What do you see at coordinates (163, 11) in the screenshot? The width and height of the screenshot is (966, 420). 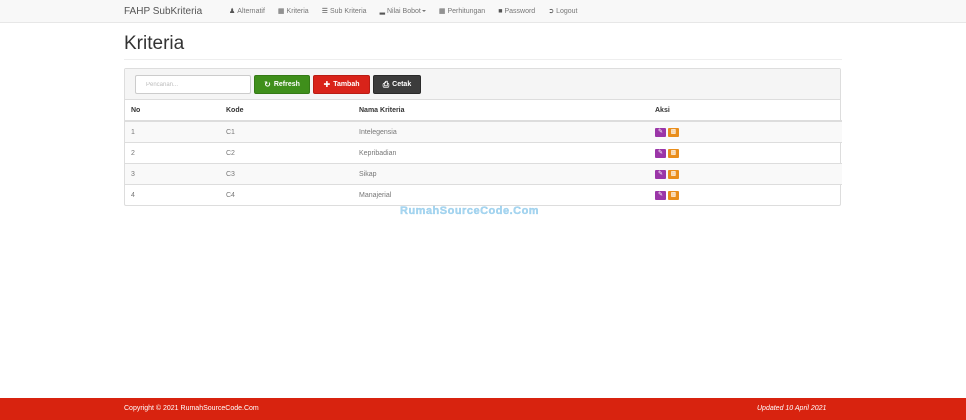 I see `navbar-brand: FAHP SubKriteria` at bounding box center [163, 11].